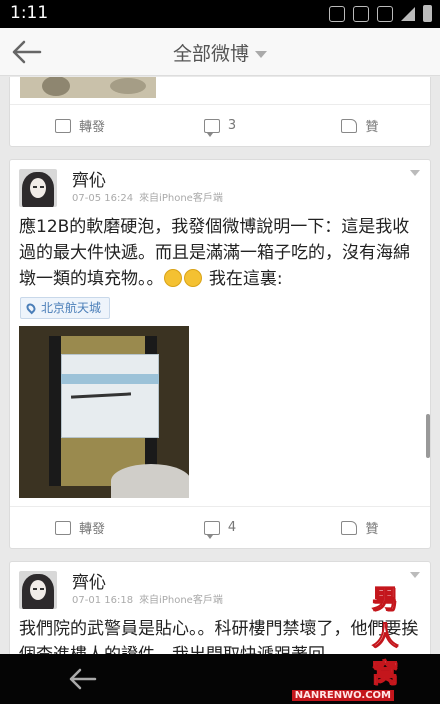 This screenshot has width=440, height=704. Describe the element at coordinates (385, 13) in the screenshot. I see `alarm-icon` at that location.